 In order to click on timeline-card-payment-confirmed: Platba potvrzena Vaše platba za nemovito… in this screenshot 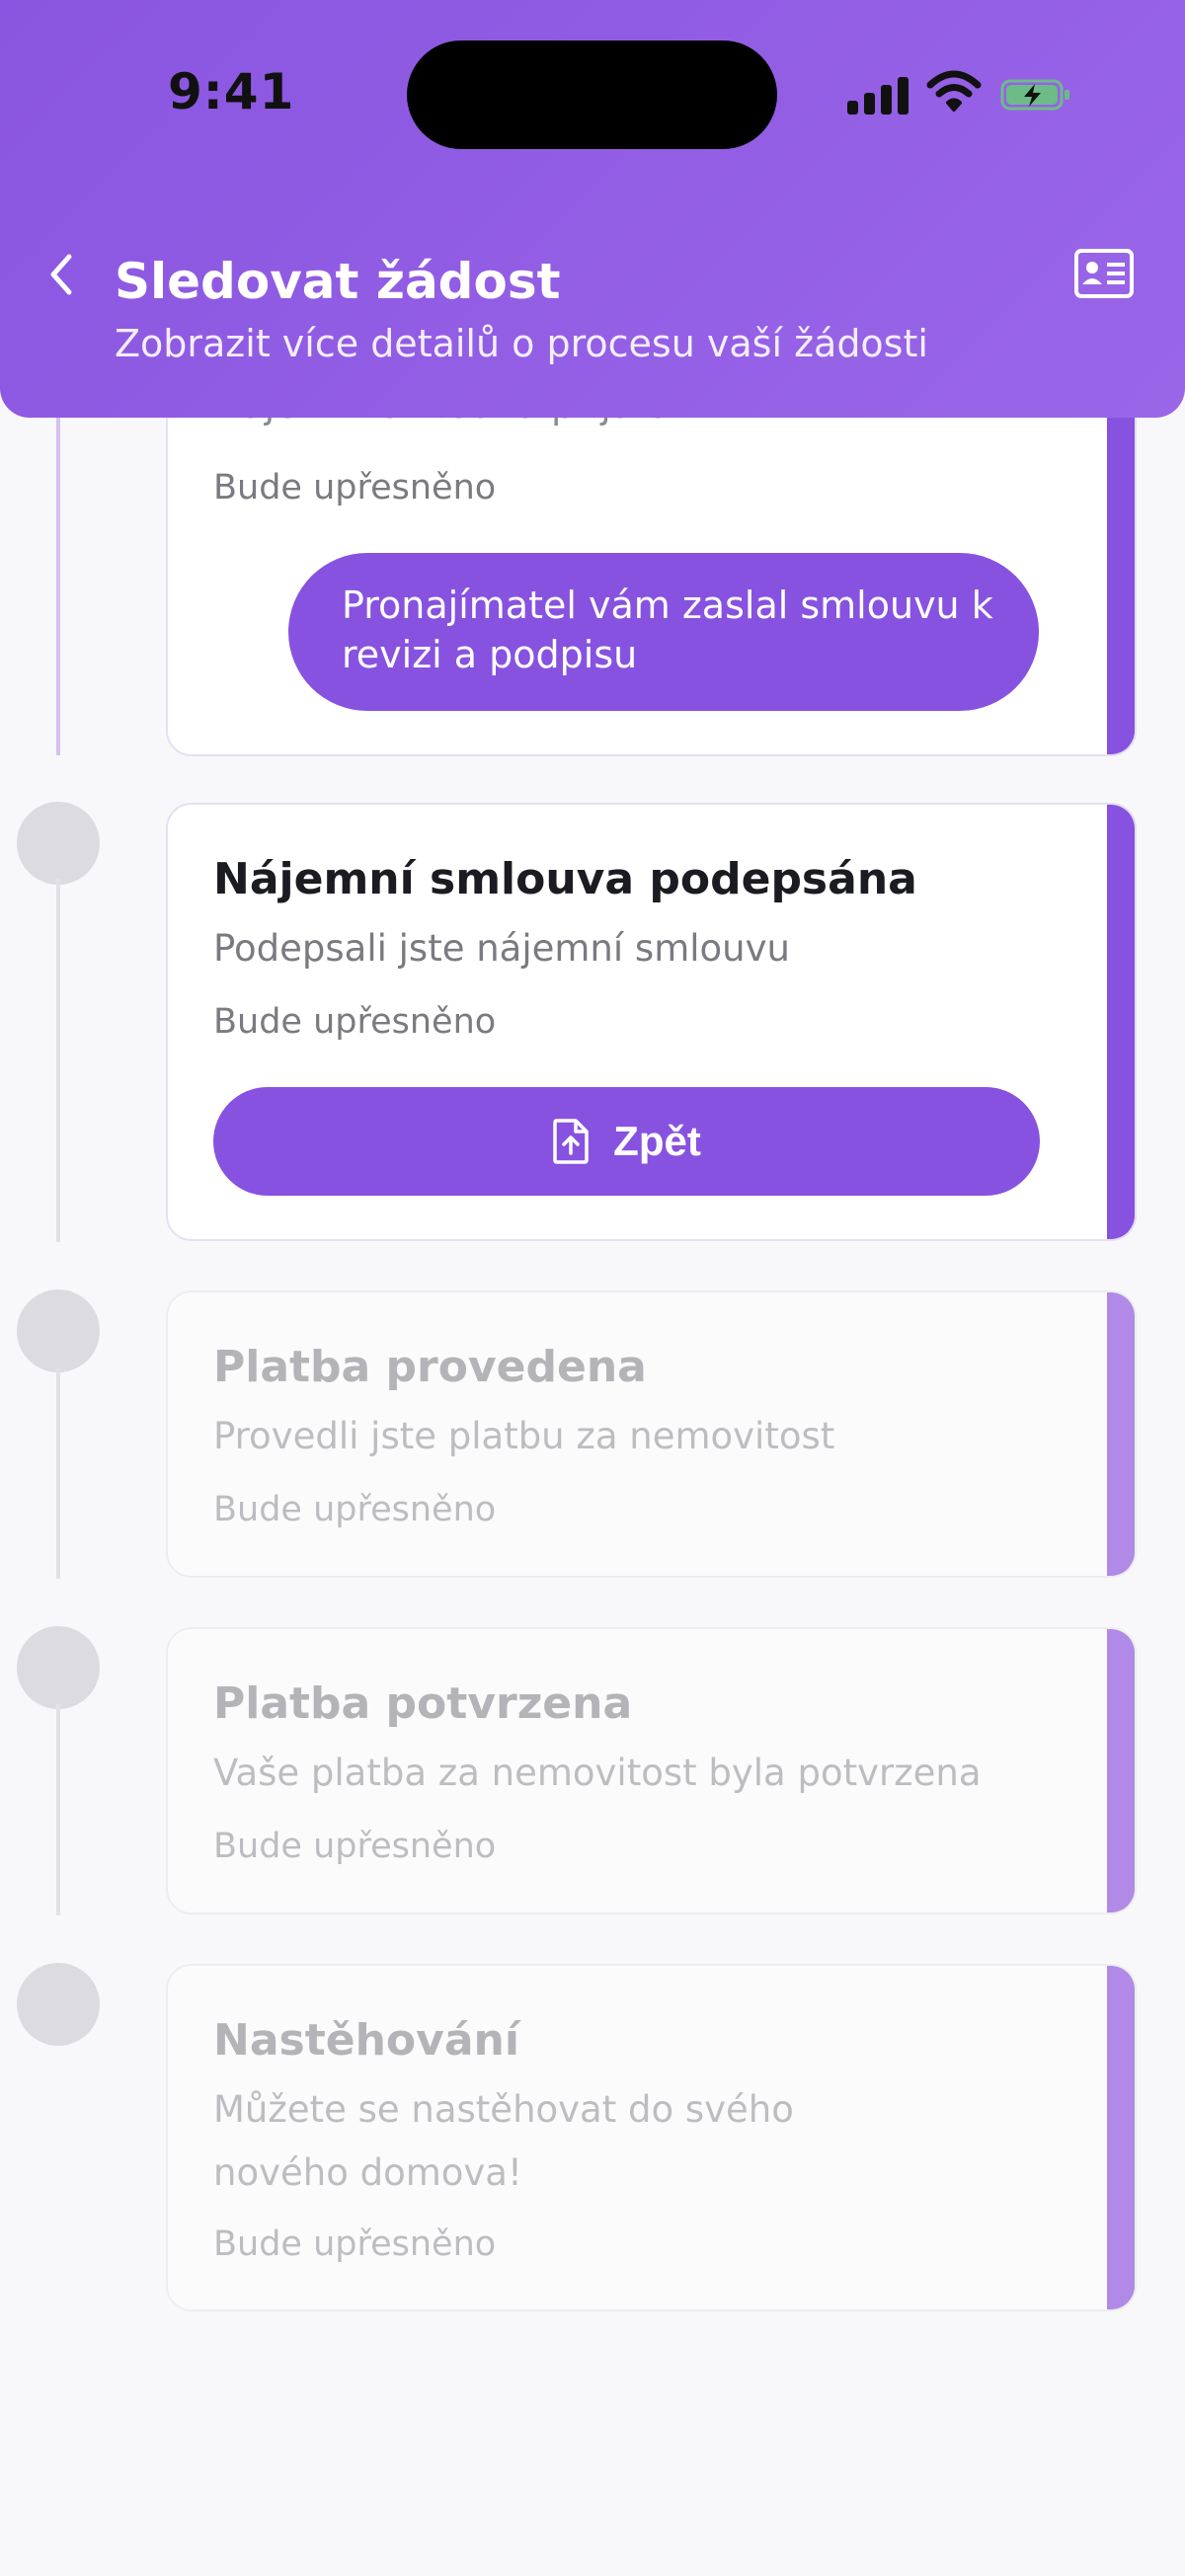, I will do `click(651, 1770)`.